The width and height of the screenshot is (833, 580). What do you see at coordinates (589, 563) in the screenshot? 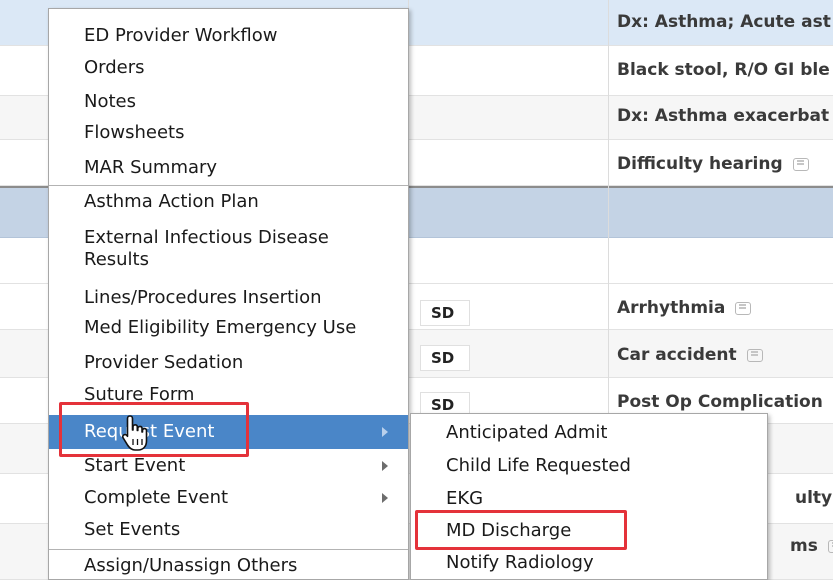
I see `submenu-item-notify-radiology: Notify Radiology` at bounding box center [589, 563].